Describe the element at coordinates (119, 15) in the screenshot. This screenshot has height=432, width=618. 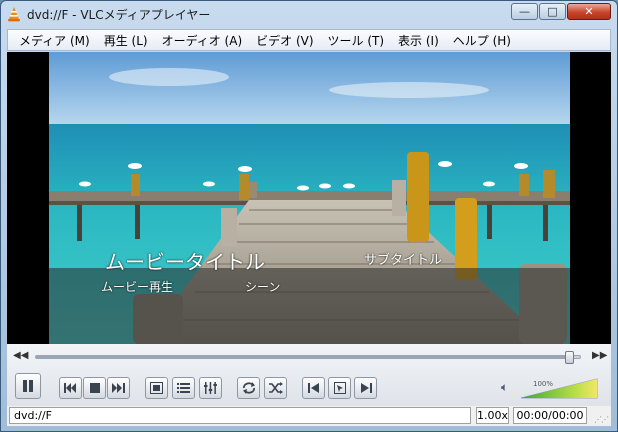
I see `window-title: dvd://F - VLCメディアプレイヤー` at that location.